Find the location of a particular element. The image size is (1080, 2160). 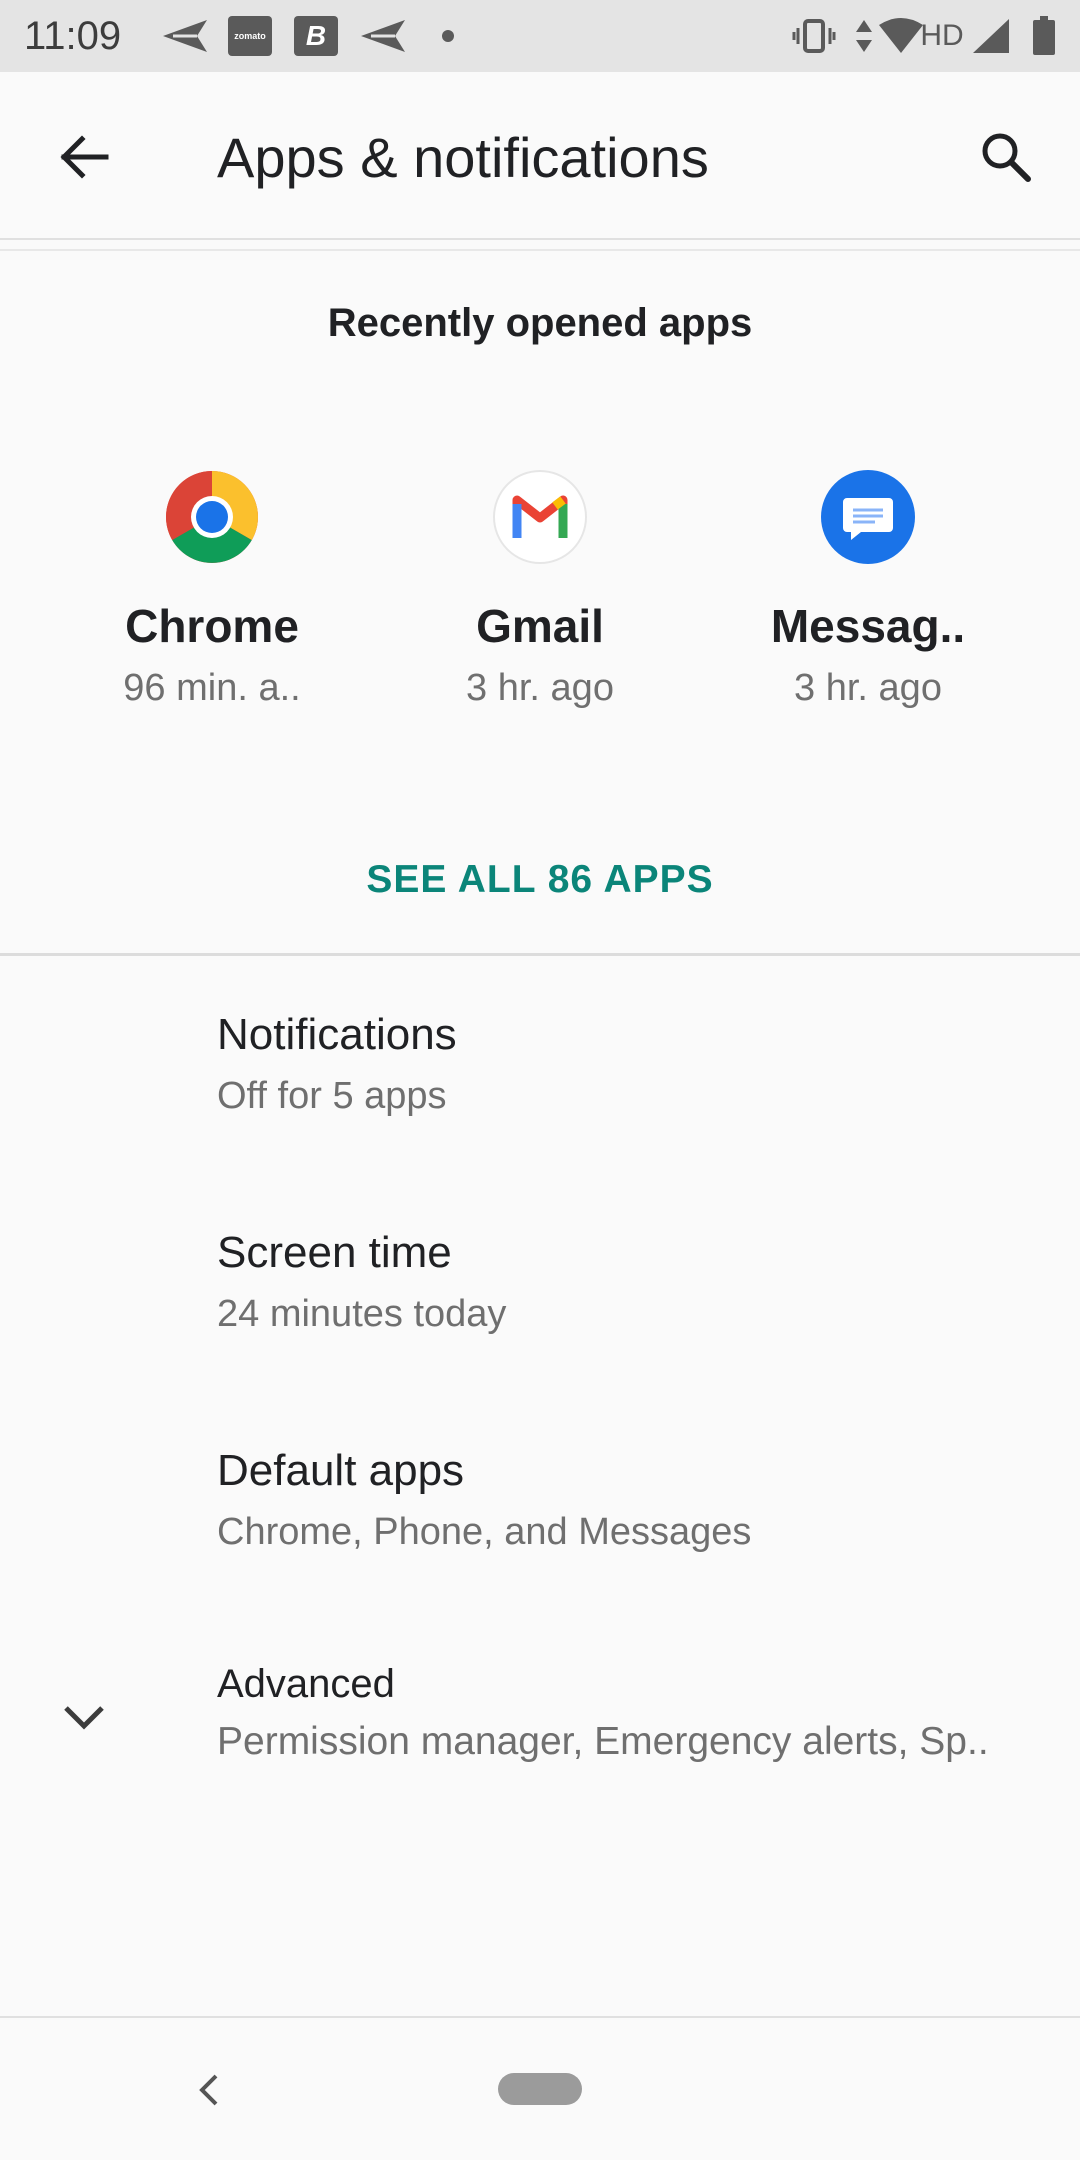

list-item-notifications is located at coordinates (540, 1090).